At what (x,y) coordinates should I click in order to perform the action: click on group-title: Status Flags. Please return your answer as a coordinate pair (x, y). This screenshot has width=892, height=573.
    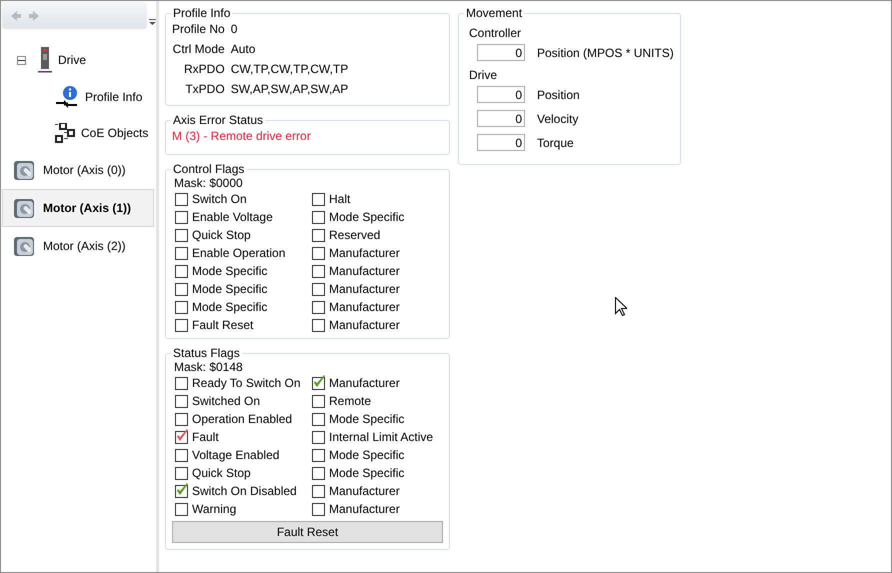
    Looking at the image, I should click on (206, 353).